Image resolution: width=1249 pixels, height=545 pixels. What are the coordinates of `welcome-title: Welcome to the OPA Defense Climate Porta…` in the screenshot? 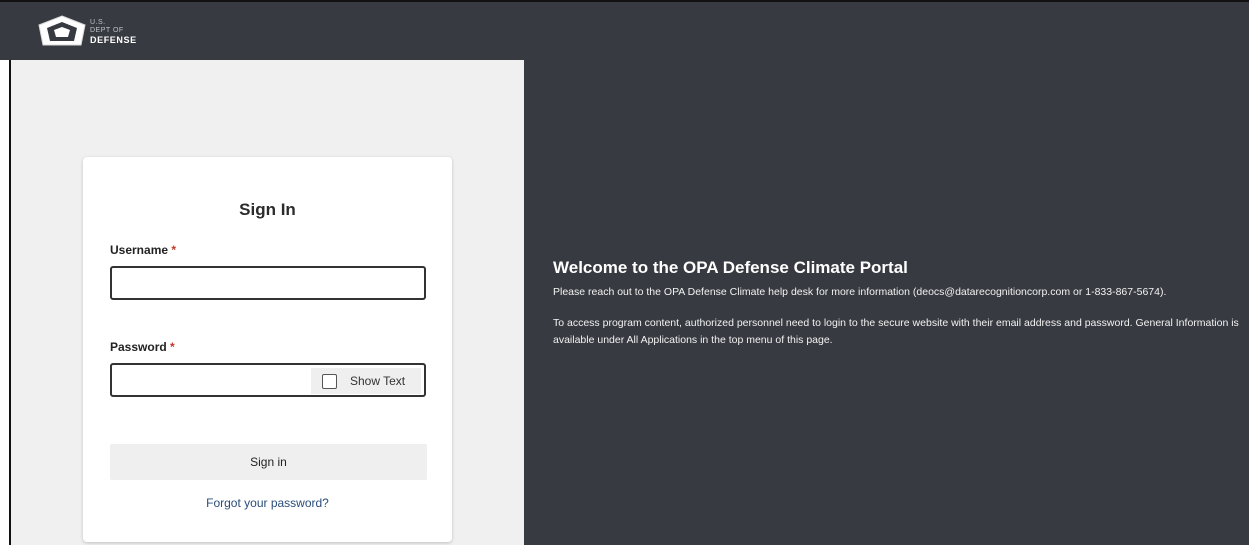 It's located at (730, 267).